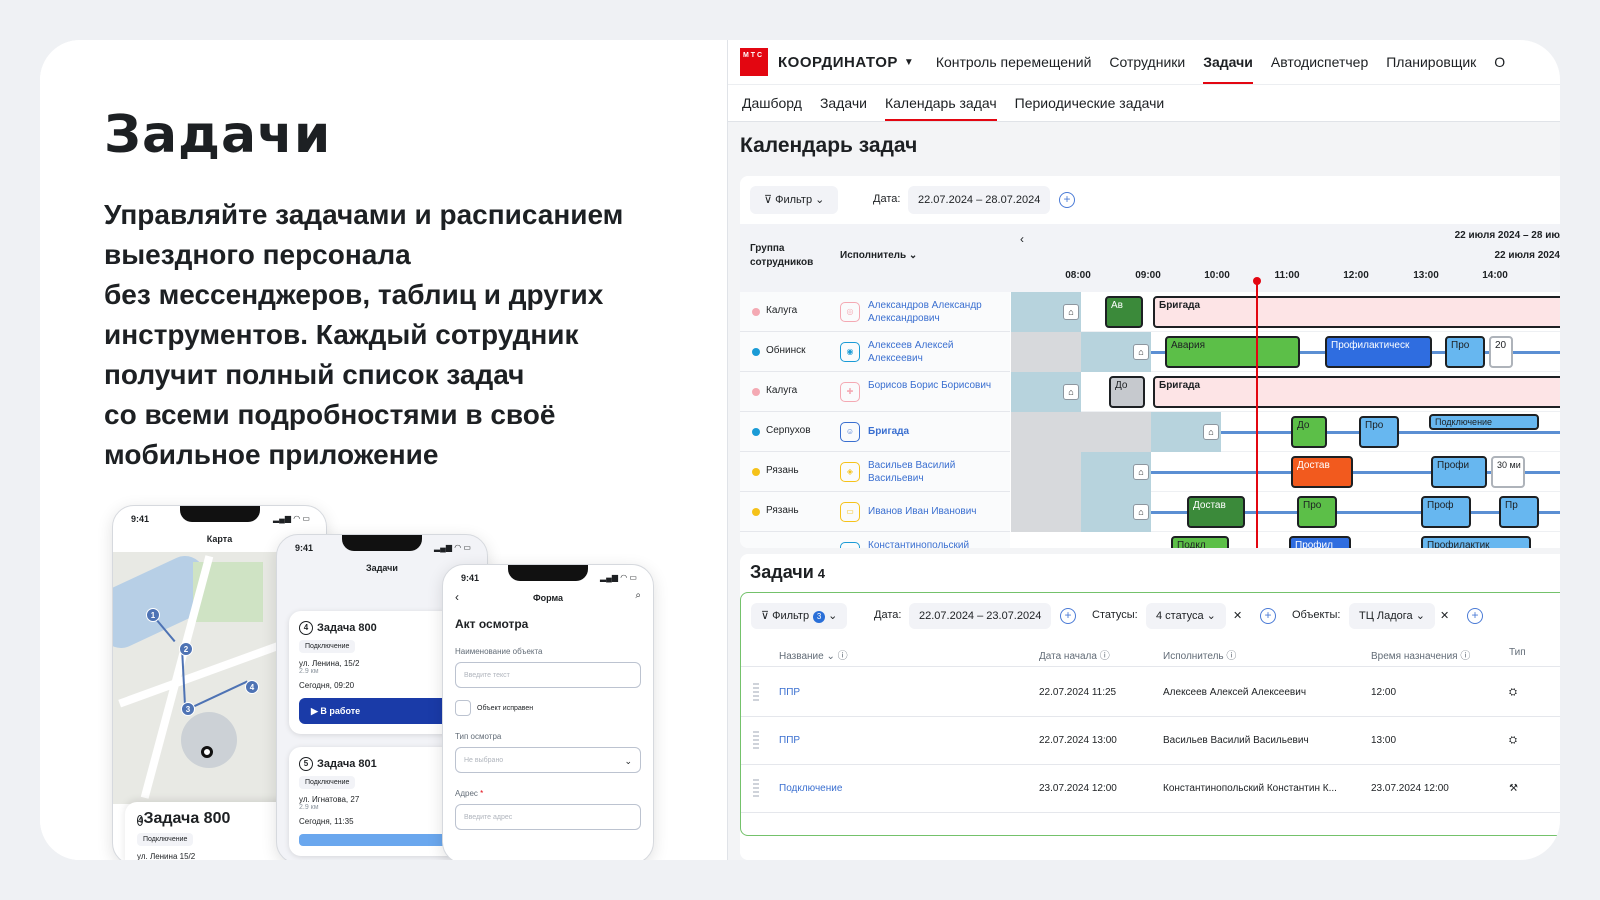 The width and height of the screenshot is (1600, 900). What do you see at coordinates (1022, 239) in the screenshot?
I see `chevron-left-icon: ‹` at bounding box center [1022, 239].